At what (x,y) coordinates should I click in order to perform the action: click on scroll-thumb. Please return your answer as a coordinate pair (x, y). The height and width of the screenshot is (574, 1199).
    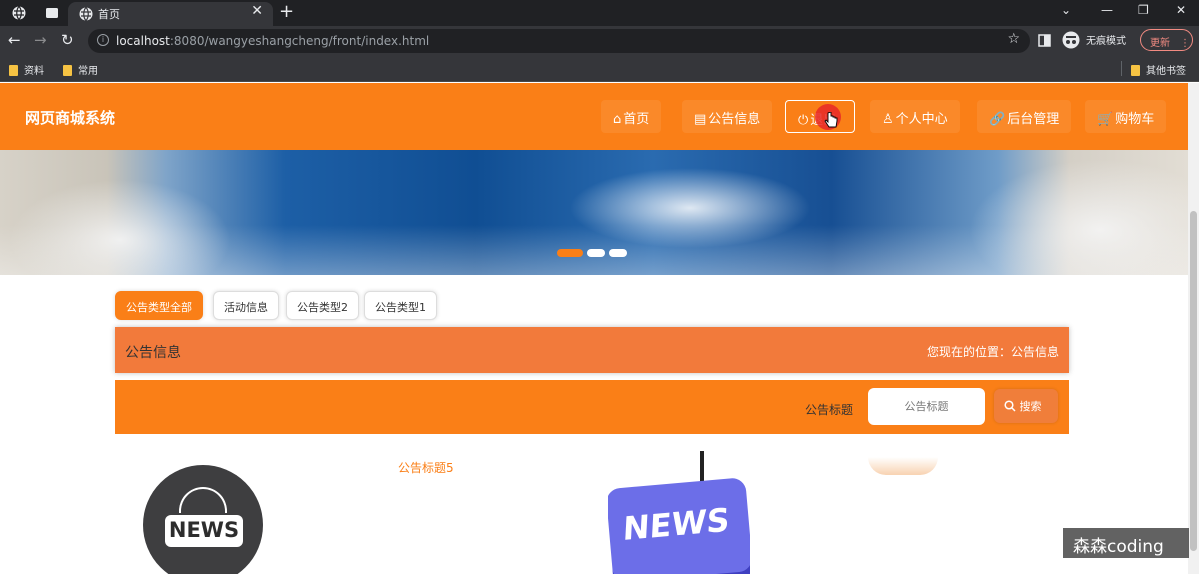
    Looking at the image, I should click on (1193, 381).